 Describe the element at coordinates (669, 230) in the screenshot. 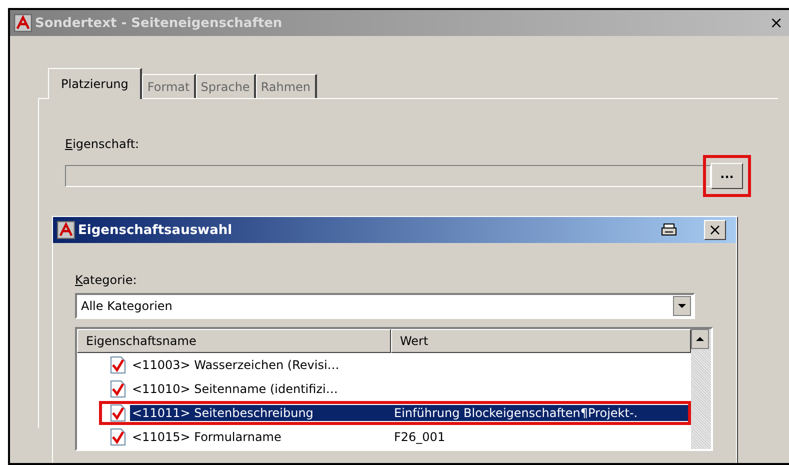

I see `printer-icon` at that location.